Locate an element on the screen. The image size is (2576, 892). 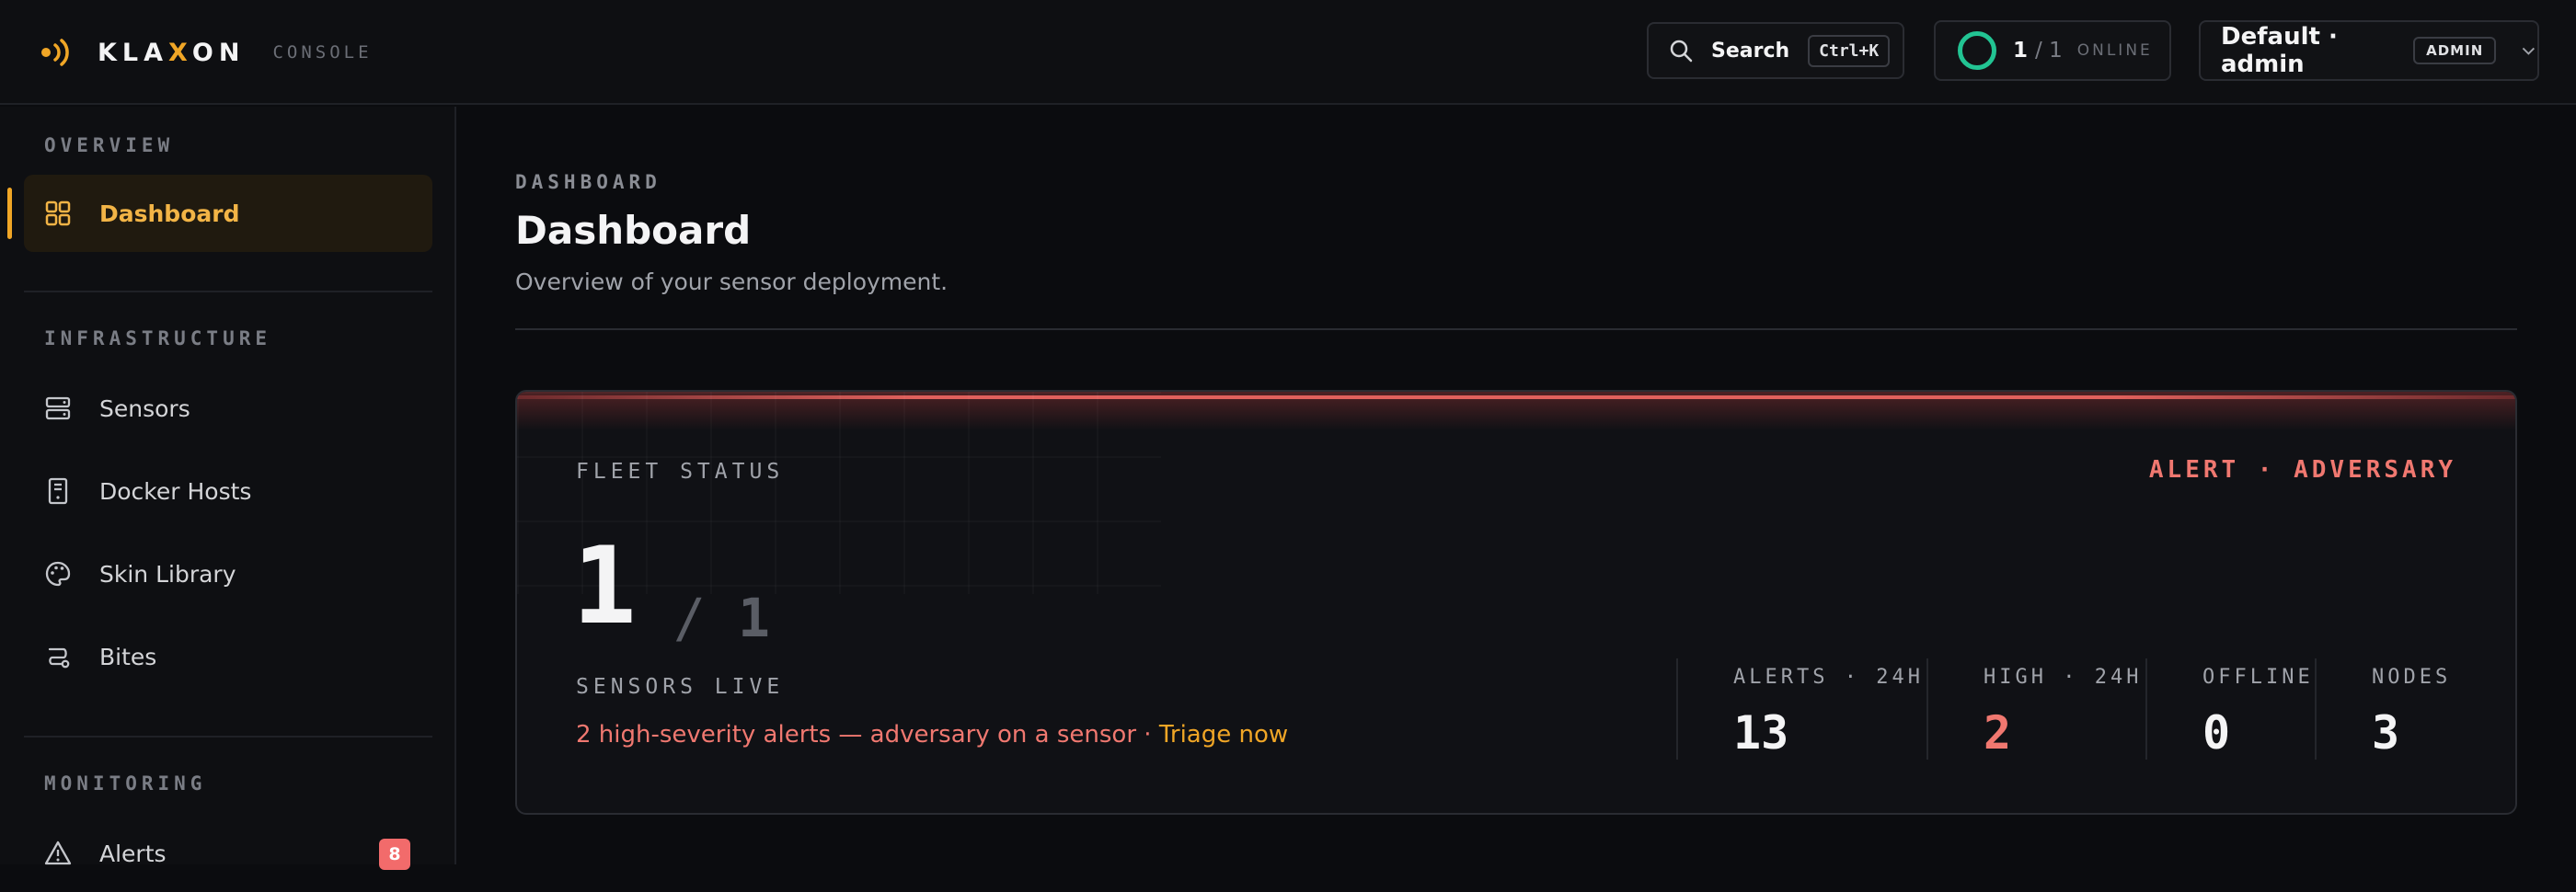
triage-now-link: Triage now is located at coordinates (1223, 735).